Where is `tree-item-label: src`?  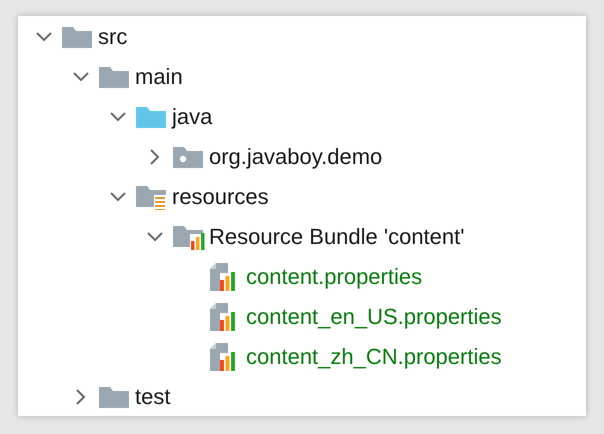
tree-item-label: src is located at coordinates (113, 37).